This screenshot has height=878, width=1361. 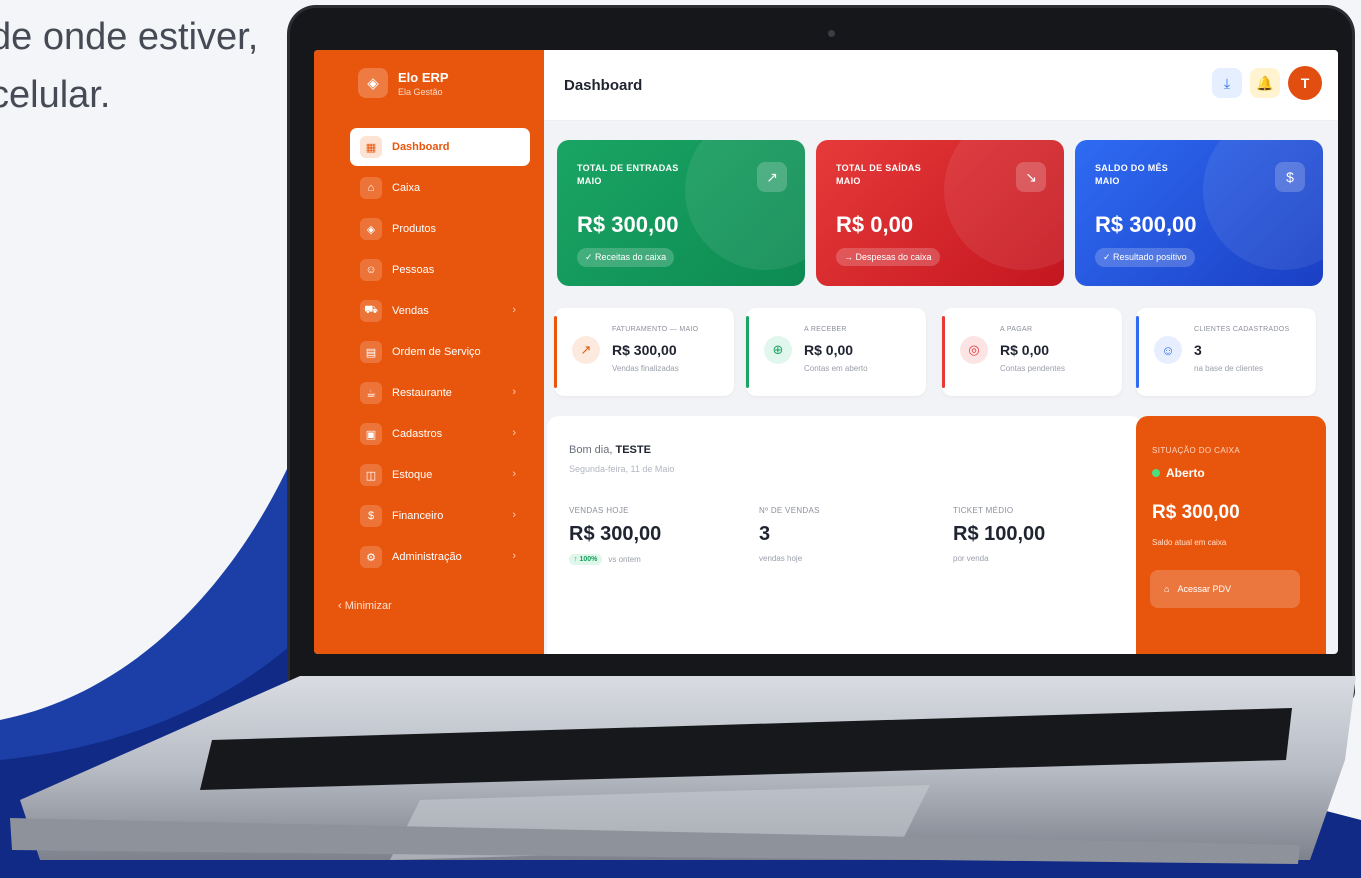 What do you see at coordinates (888, 257) in the screenshot?
I see `card-chip: → Despesas do caixa` at bounding box center [888, 257].